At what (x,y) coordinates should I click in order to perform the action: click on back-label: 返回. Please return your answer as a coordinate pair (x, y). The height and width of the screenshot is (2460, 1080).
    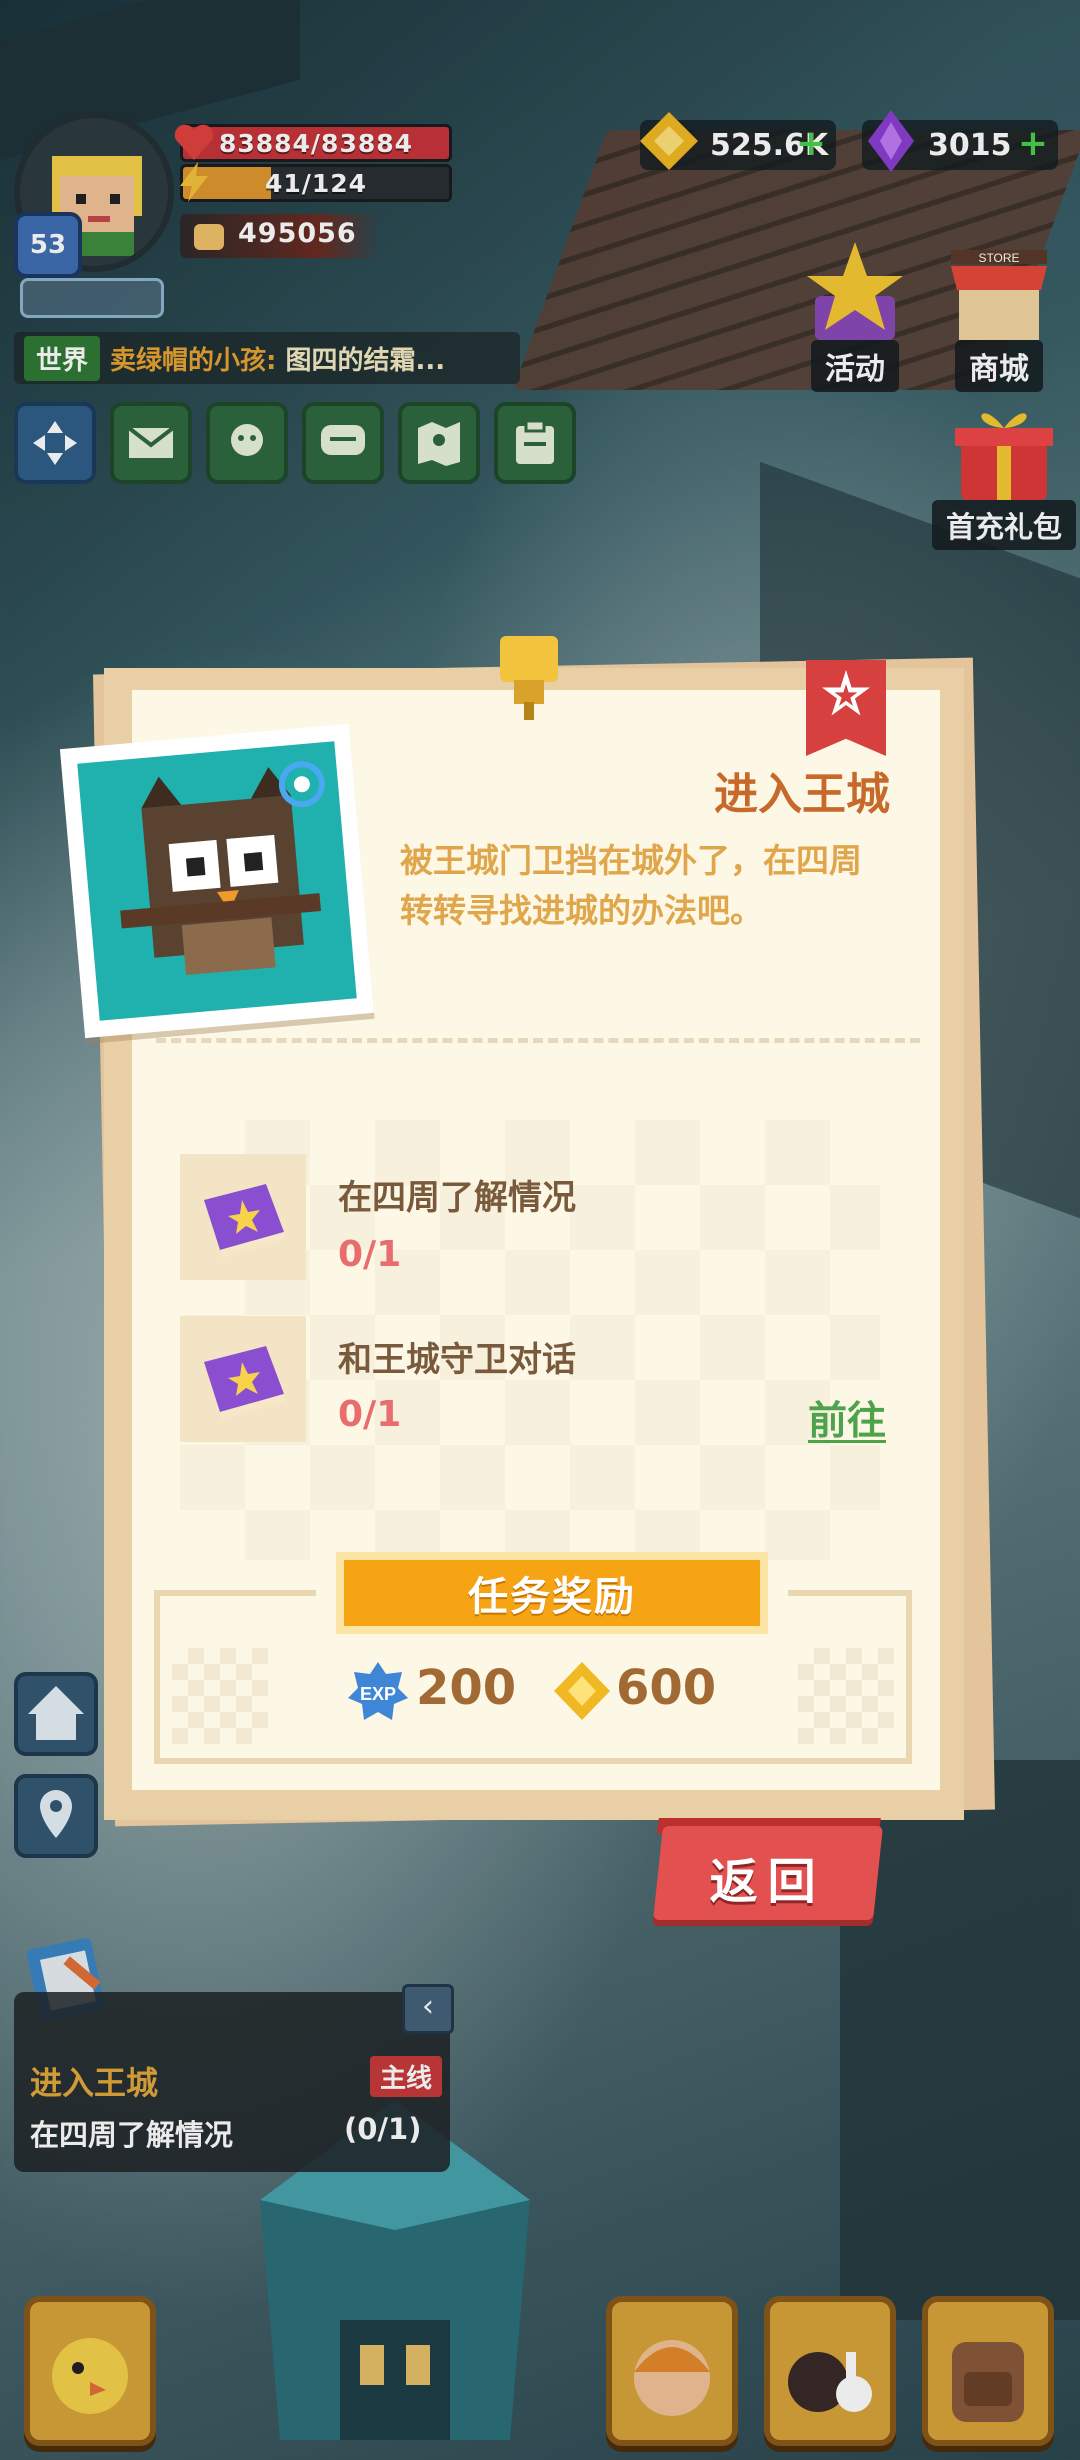
    Looking at the image, I should click on (767, 1882).